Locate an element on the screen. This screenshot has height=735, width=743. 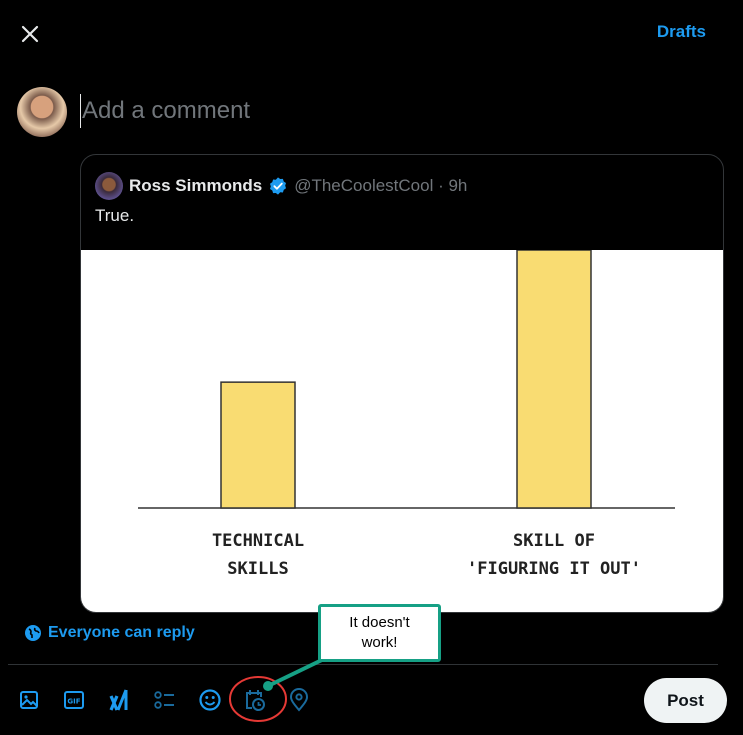
category-label-1-0: SKILL OF is located at coordinates (554, 541).